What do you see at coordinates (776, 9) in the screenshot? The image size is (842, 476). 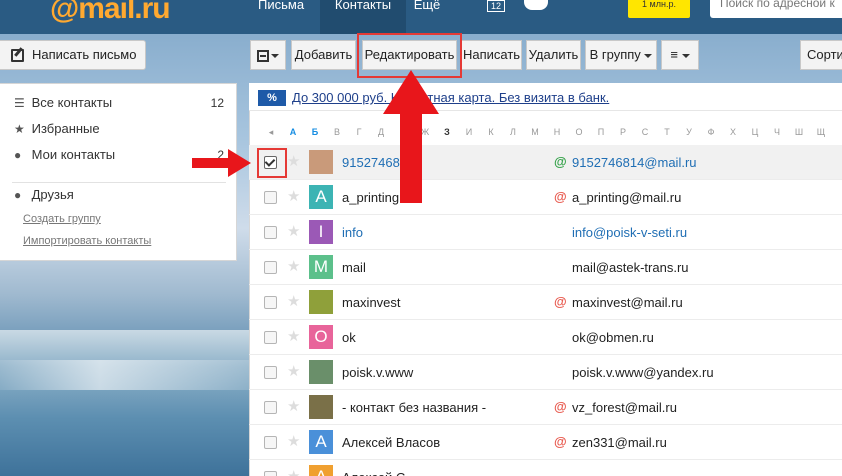 I see `contacts-search-input: Поиск по адресной к` at bounding box center [776, 9].